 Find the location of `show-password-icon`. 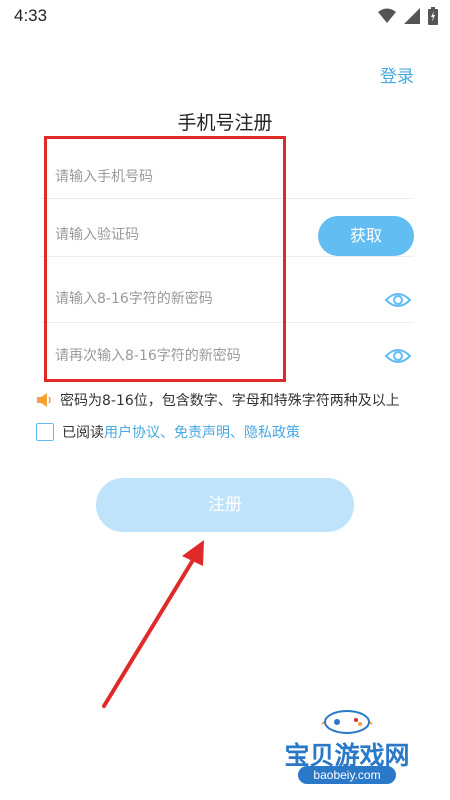

show-password-icon is located at coordinates (398, 300).